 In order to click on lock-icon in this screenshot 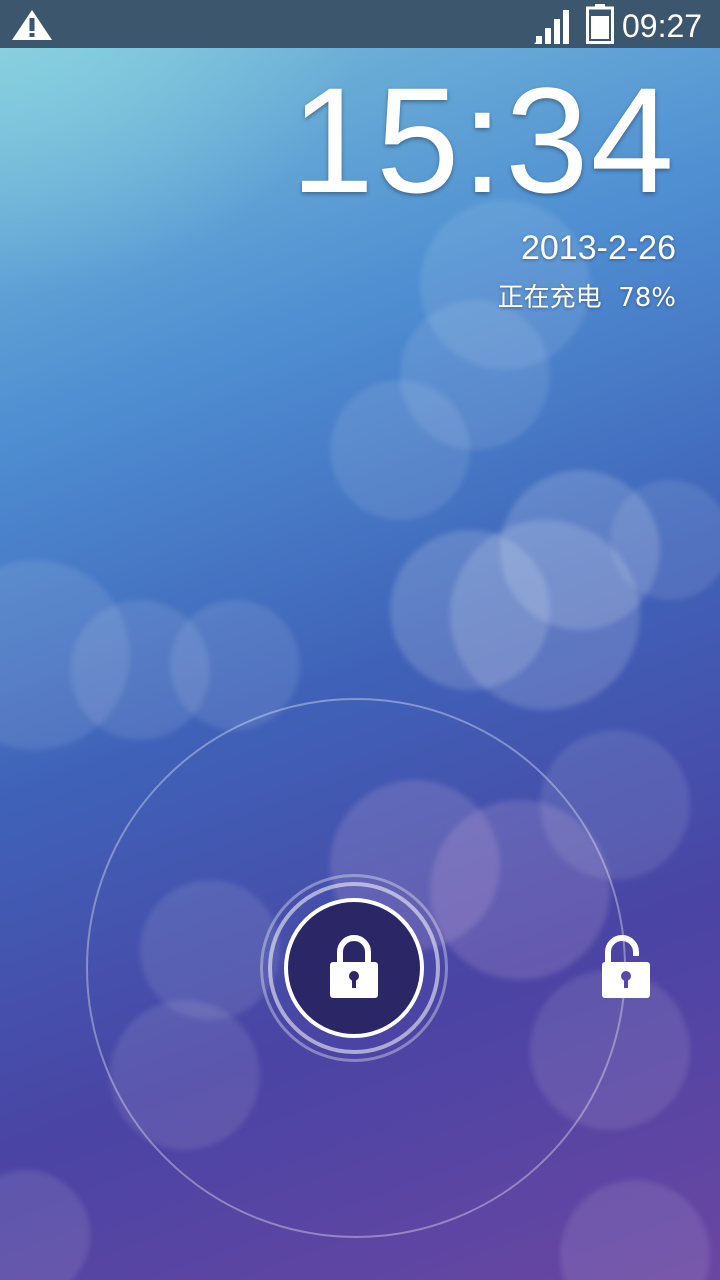, I will do `click(354, 966)`.